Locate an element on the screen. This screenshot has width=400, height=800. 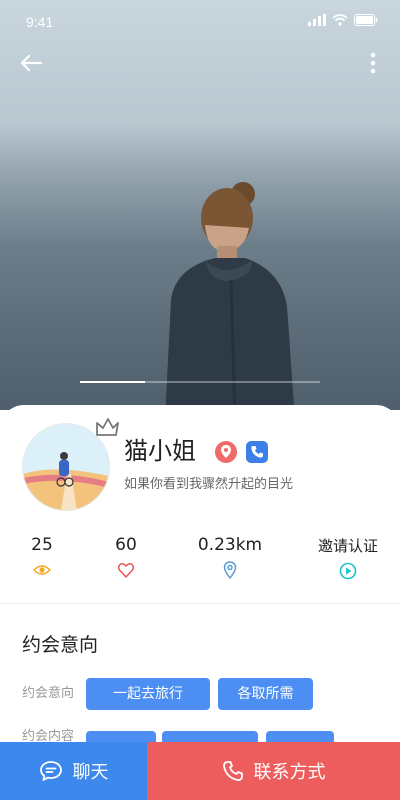
status-icons is located at coordinates (343, 20).